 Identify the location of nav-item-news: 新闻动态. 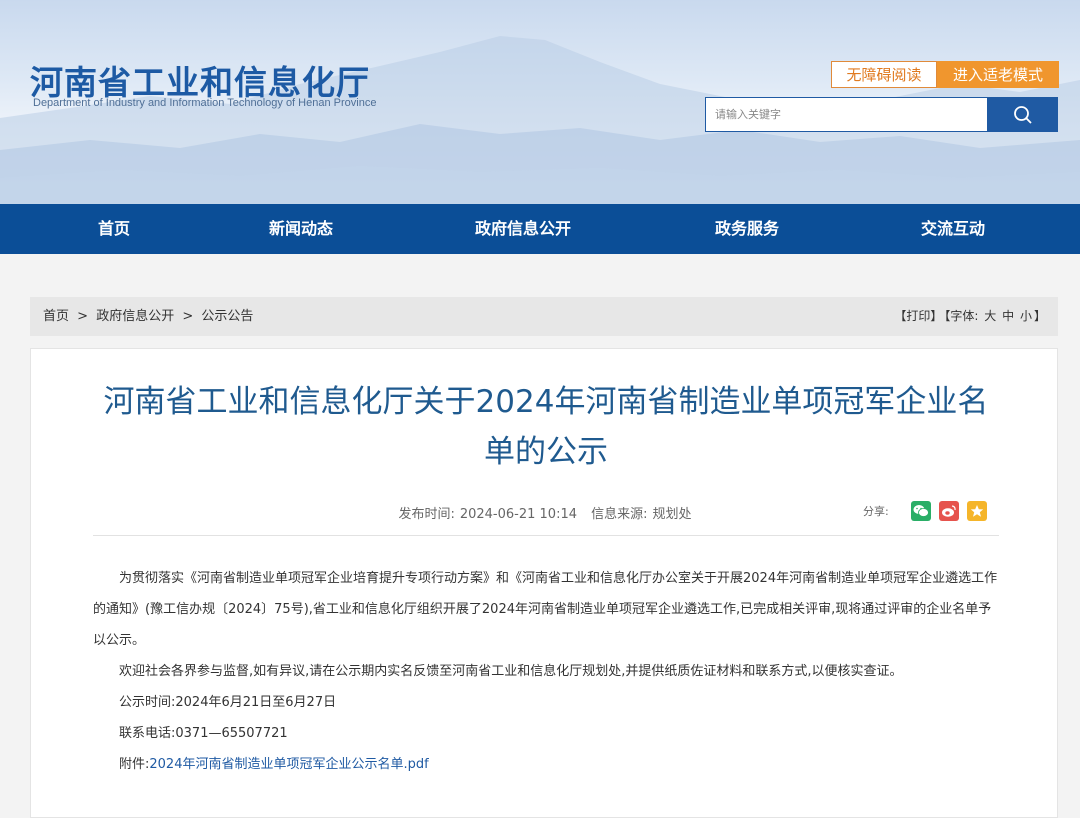
(301, 229).